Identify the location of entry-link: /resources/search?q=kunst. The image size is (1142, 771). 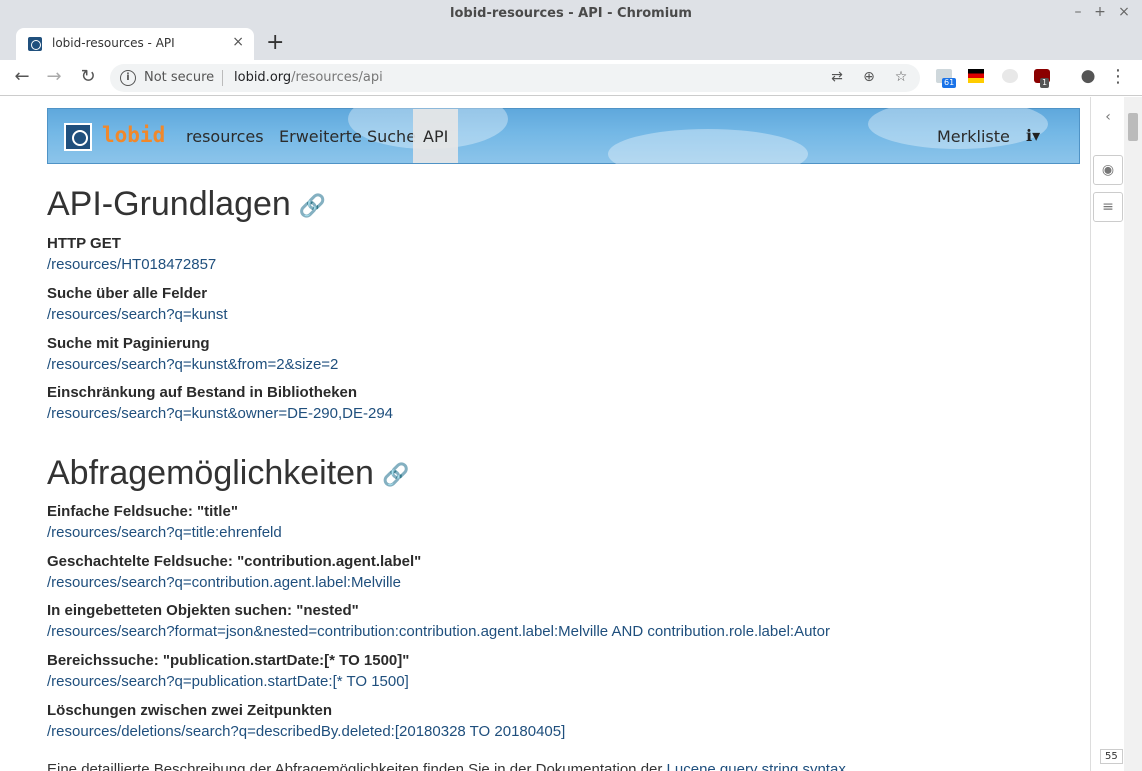
(137, 314).